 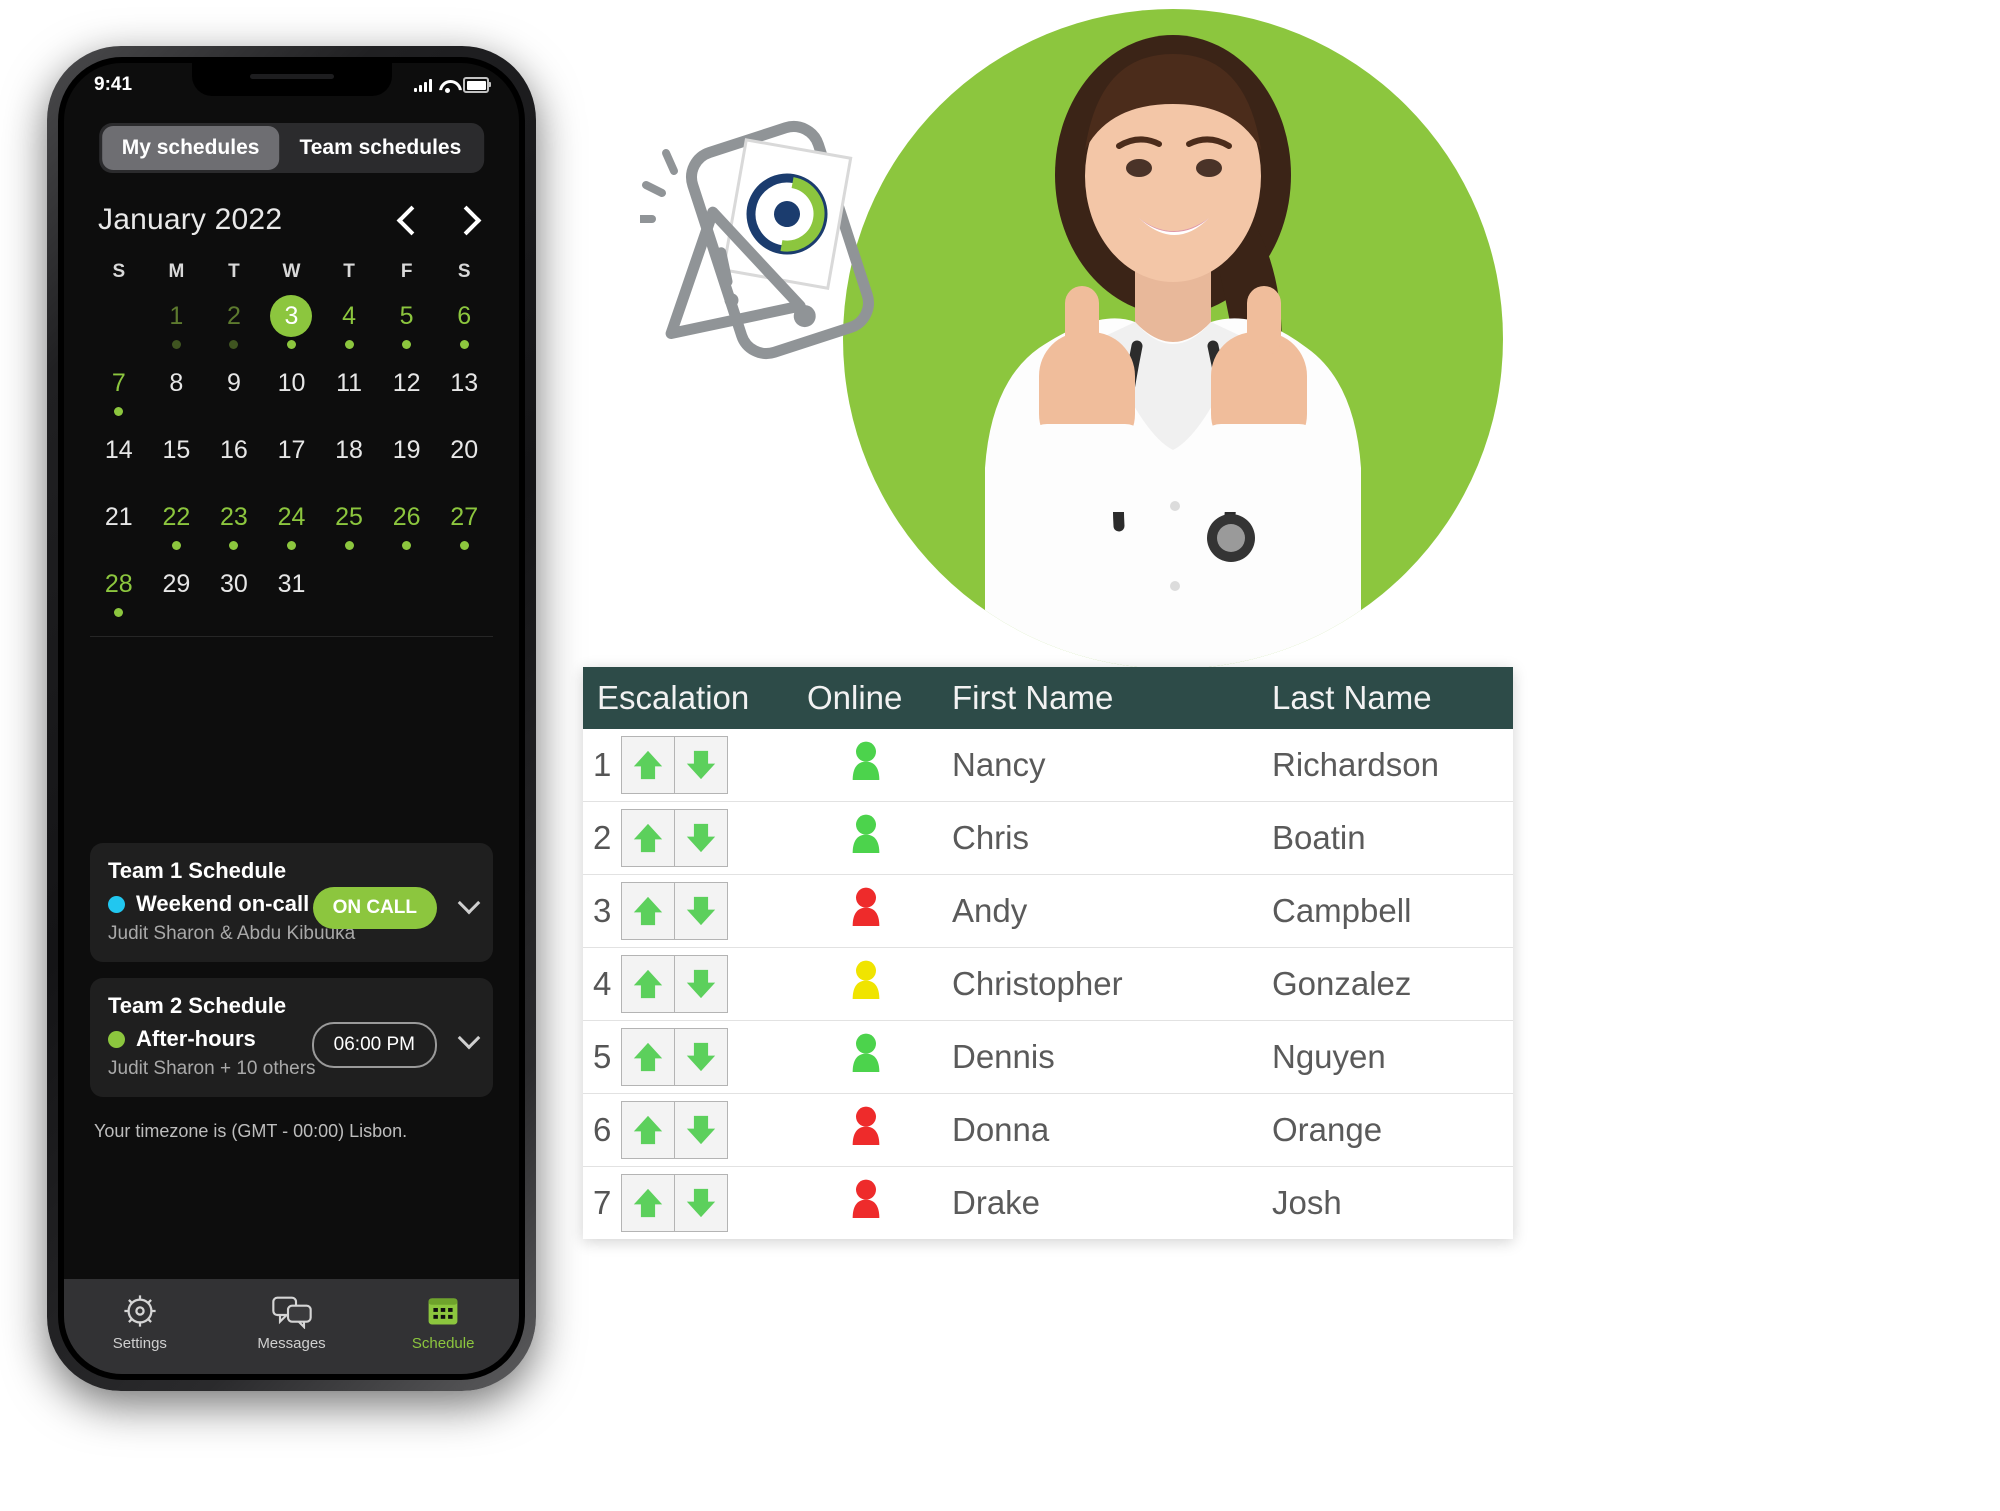 I want to click on calendar-day-12: 12, so click(x=407, y=388).